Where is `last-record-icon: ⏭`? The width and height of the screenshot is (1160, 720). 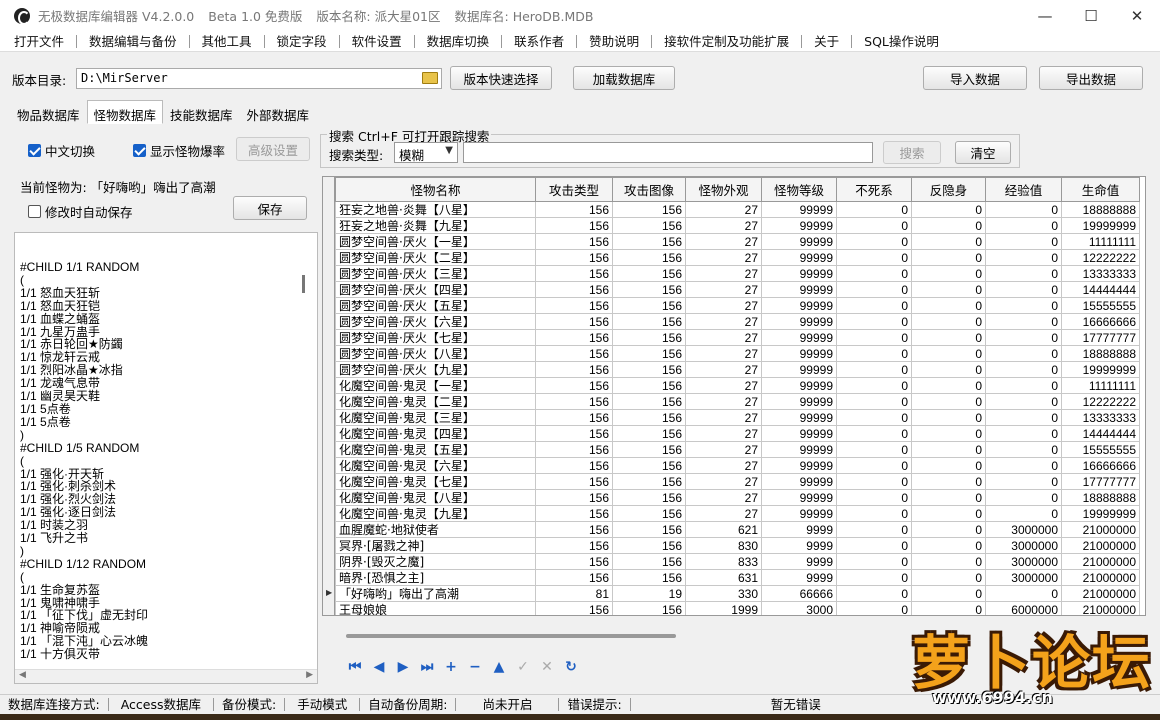
last-record-icon: ⏭ is located at coordinates (427, 667).